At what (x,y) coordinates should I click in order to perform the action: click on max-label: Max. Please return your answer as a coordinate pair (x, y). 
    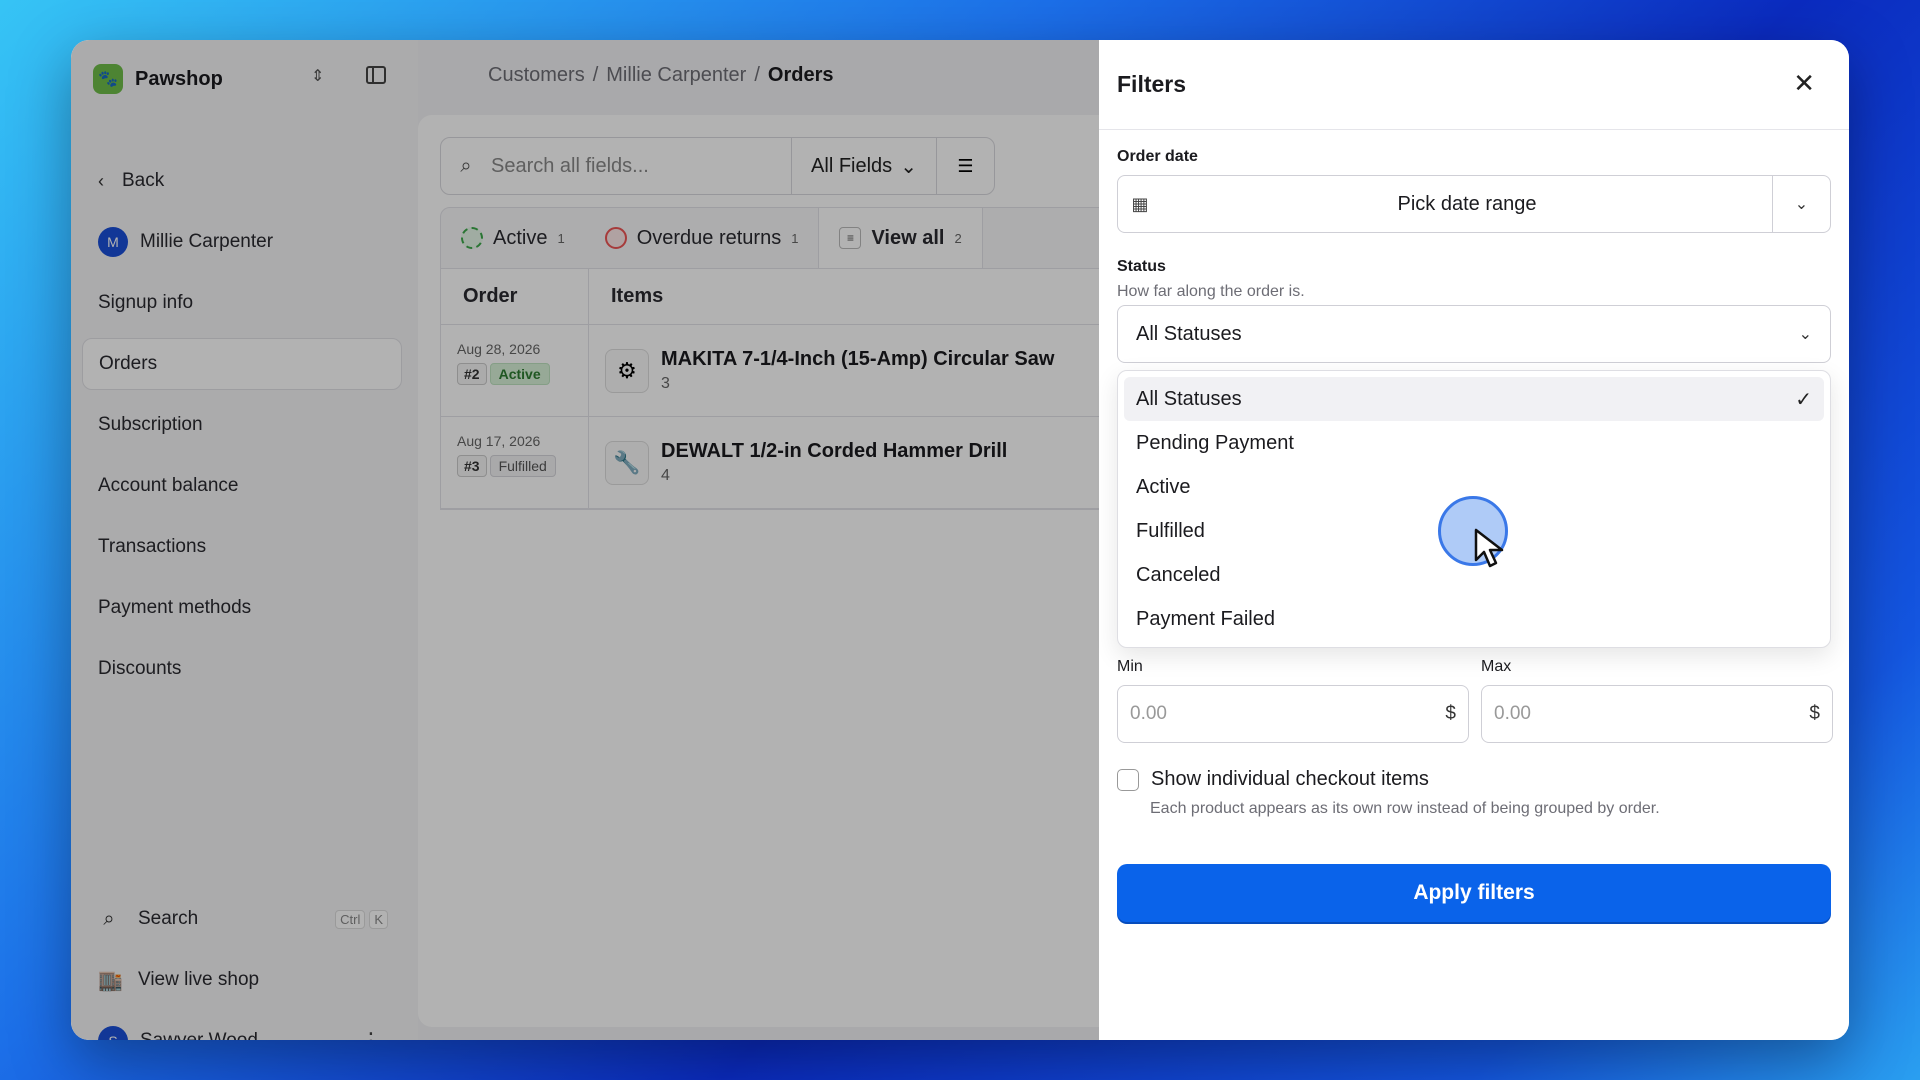
    Looking at the image, I should click on (1496, 666).